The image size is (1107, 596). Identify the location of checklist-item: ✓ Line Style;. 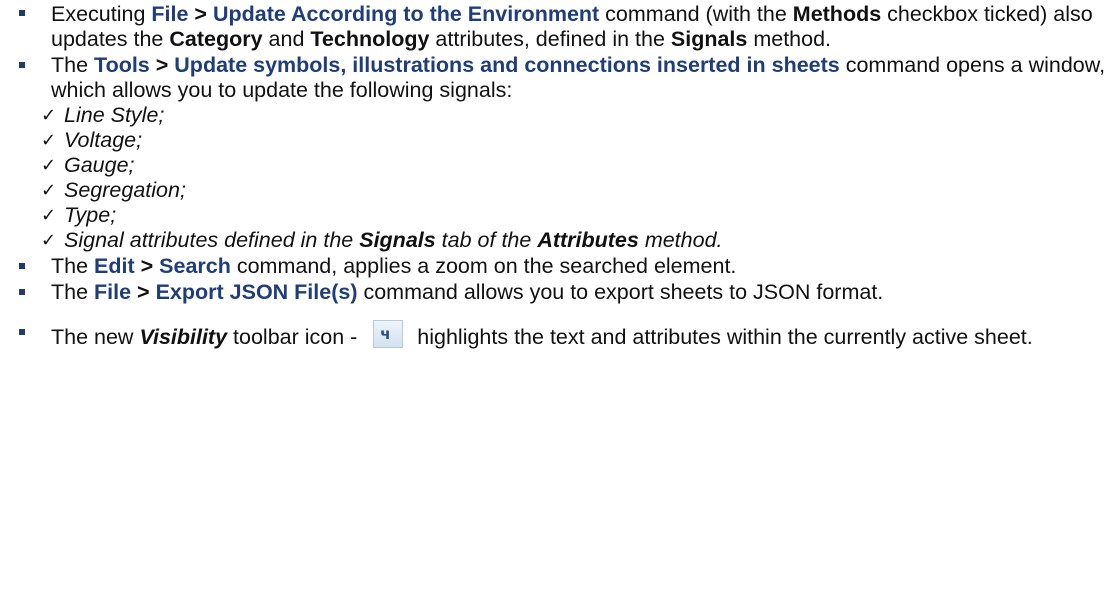
(553, 115).